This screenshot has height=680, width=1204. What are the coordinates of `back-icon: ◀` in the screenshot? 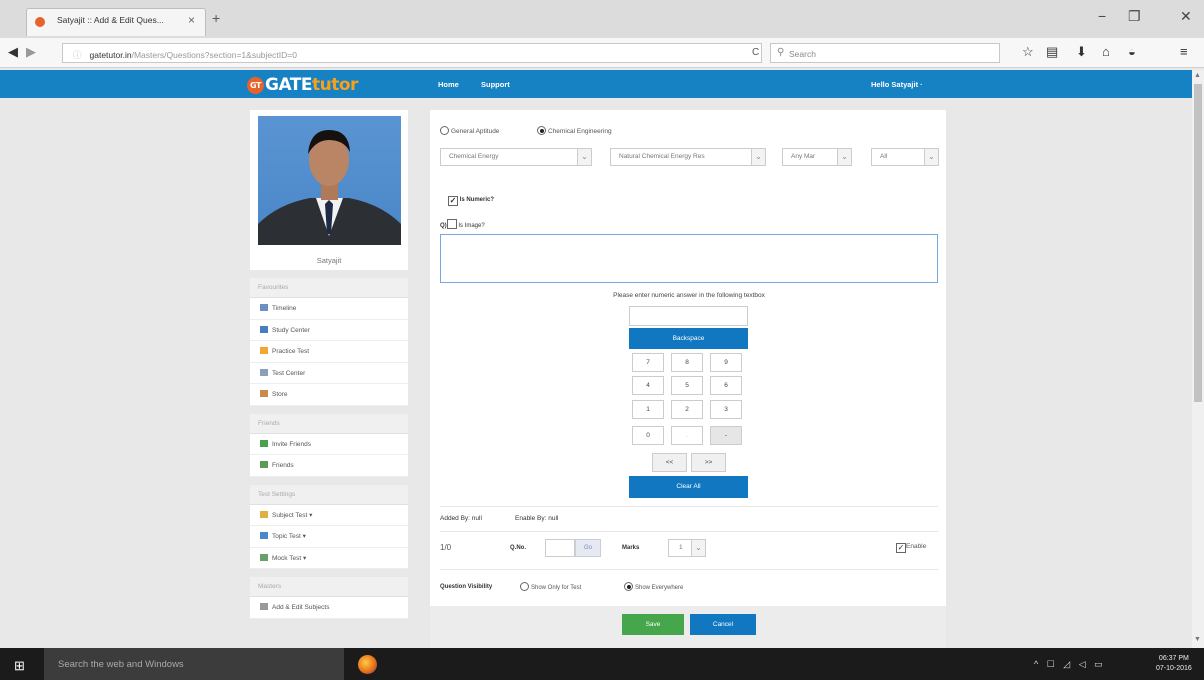 It's located at (13, 52).